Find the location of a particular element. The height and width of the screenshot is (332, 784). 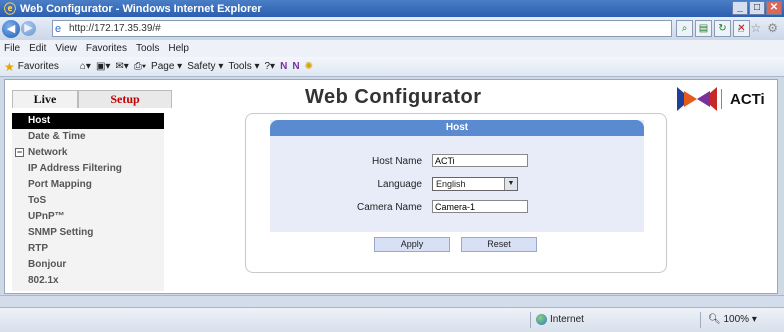

apply-button: Apply is located at coordinates (412, 244).